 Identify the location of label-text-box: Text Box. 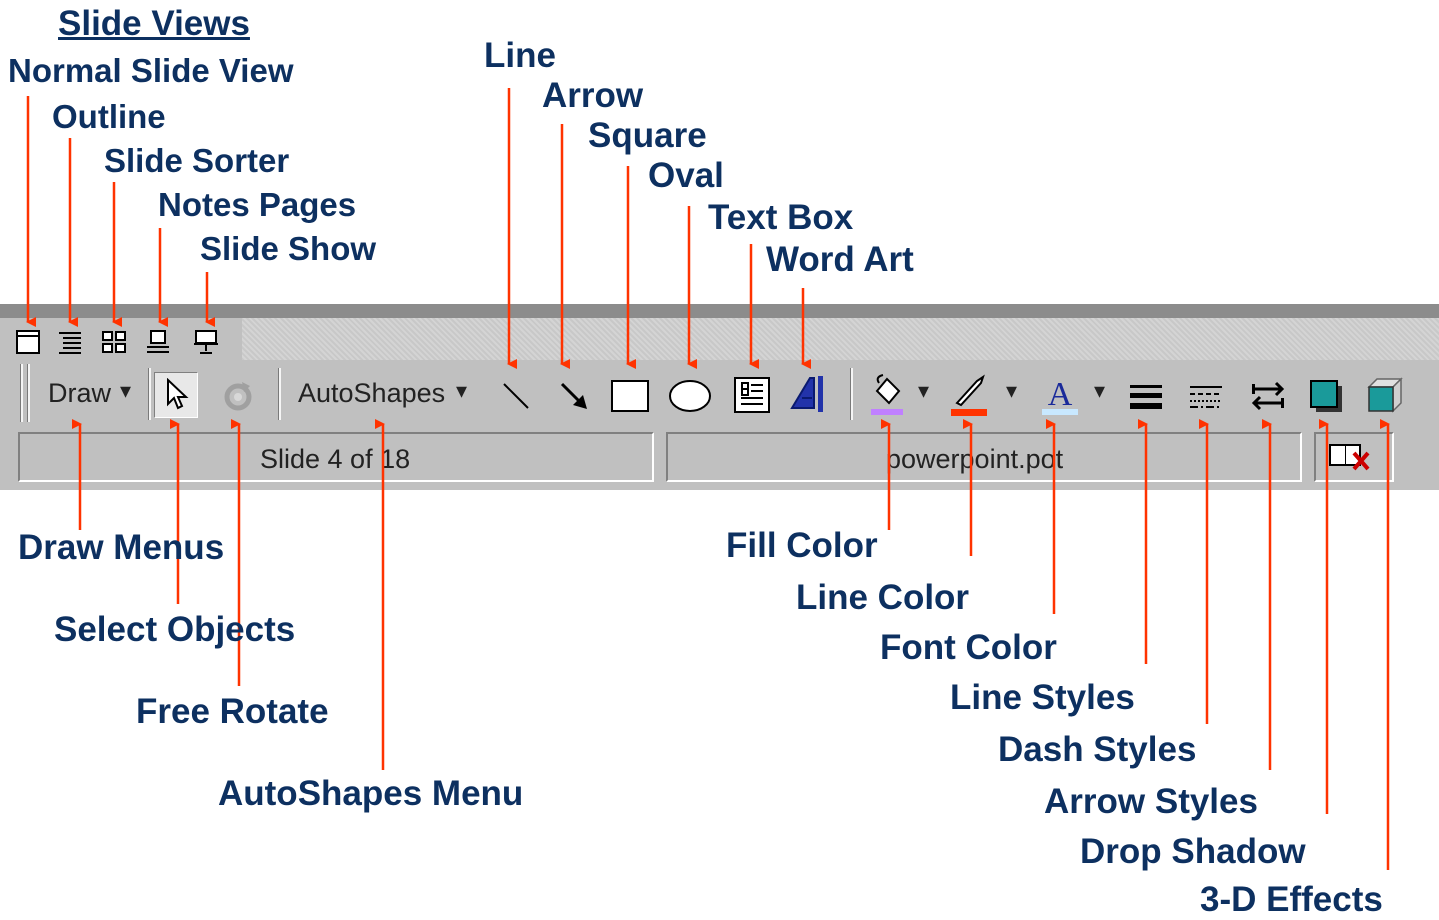
(781, 217).